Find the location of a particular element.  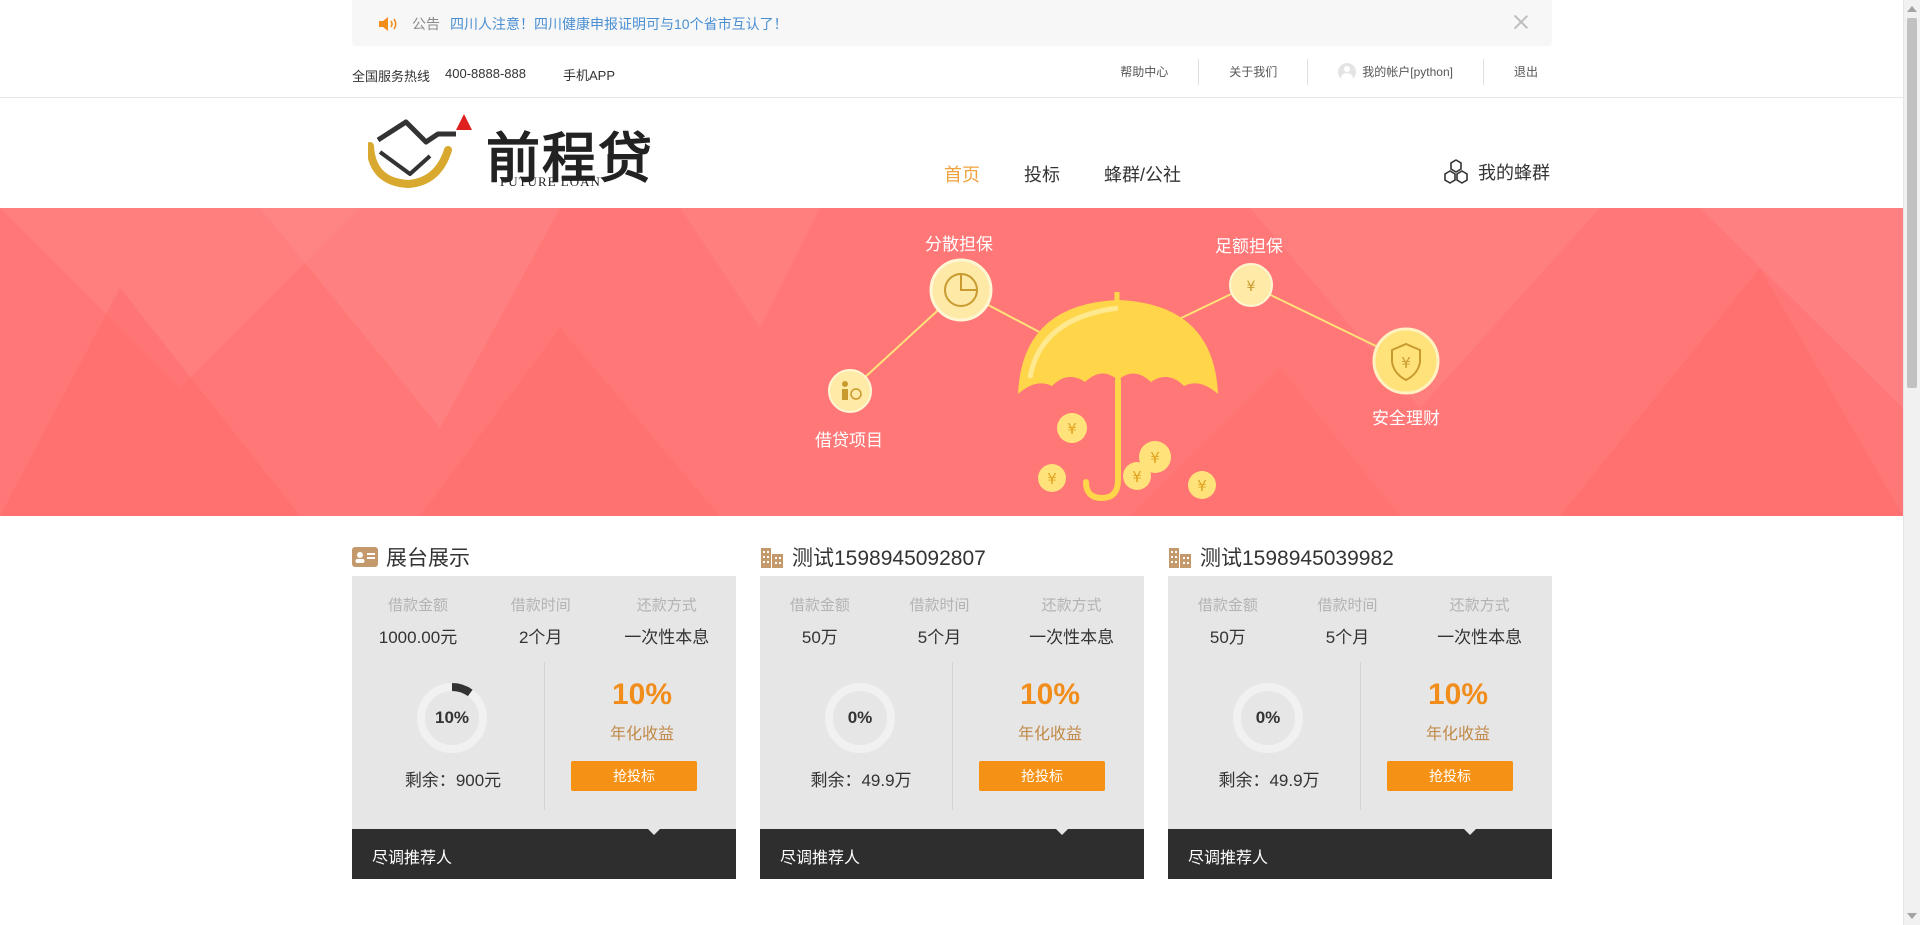

remaining-amount: 剩余：900元 is located at coordinates (453, 780).